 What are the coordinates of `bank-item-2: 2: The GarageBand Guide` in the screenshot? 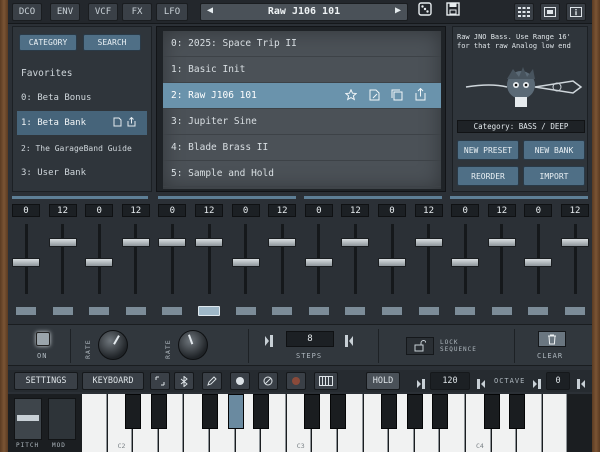 It's located at (82, 148).